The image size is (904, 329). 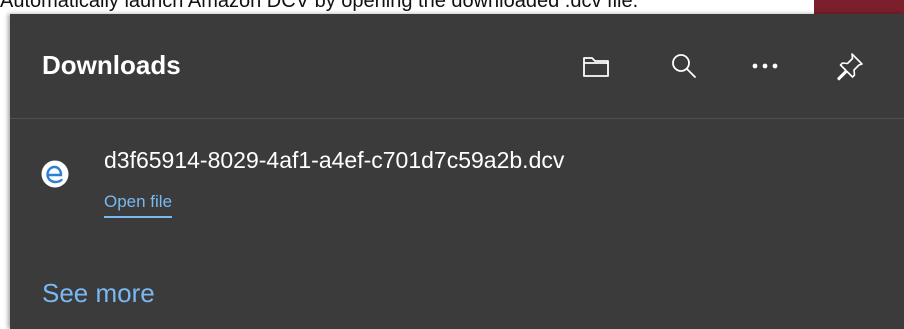 I want to click on open-file-link: Open file, so click(x=138, y=205).